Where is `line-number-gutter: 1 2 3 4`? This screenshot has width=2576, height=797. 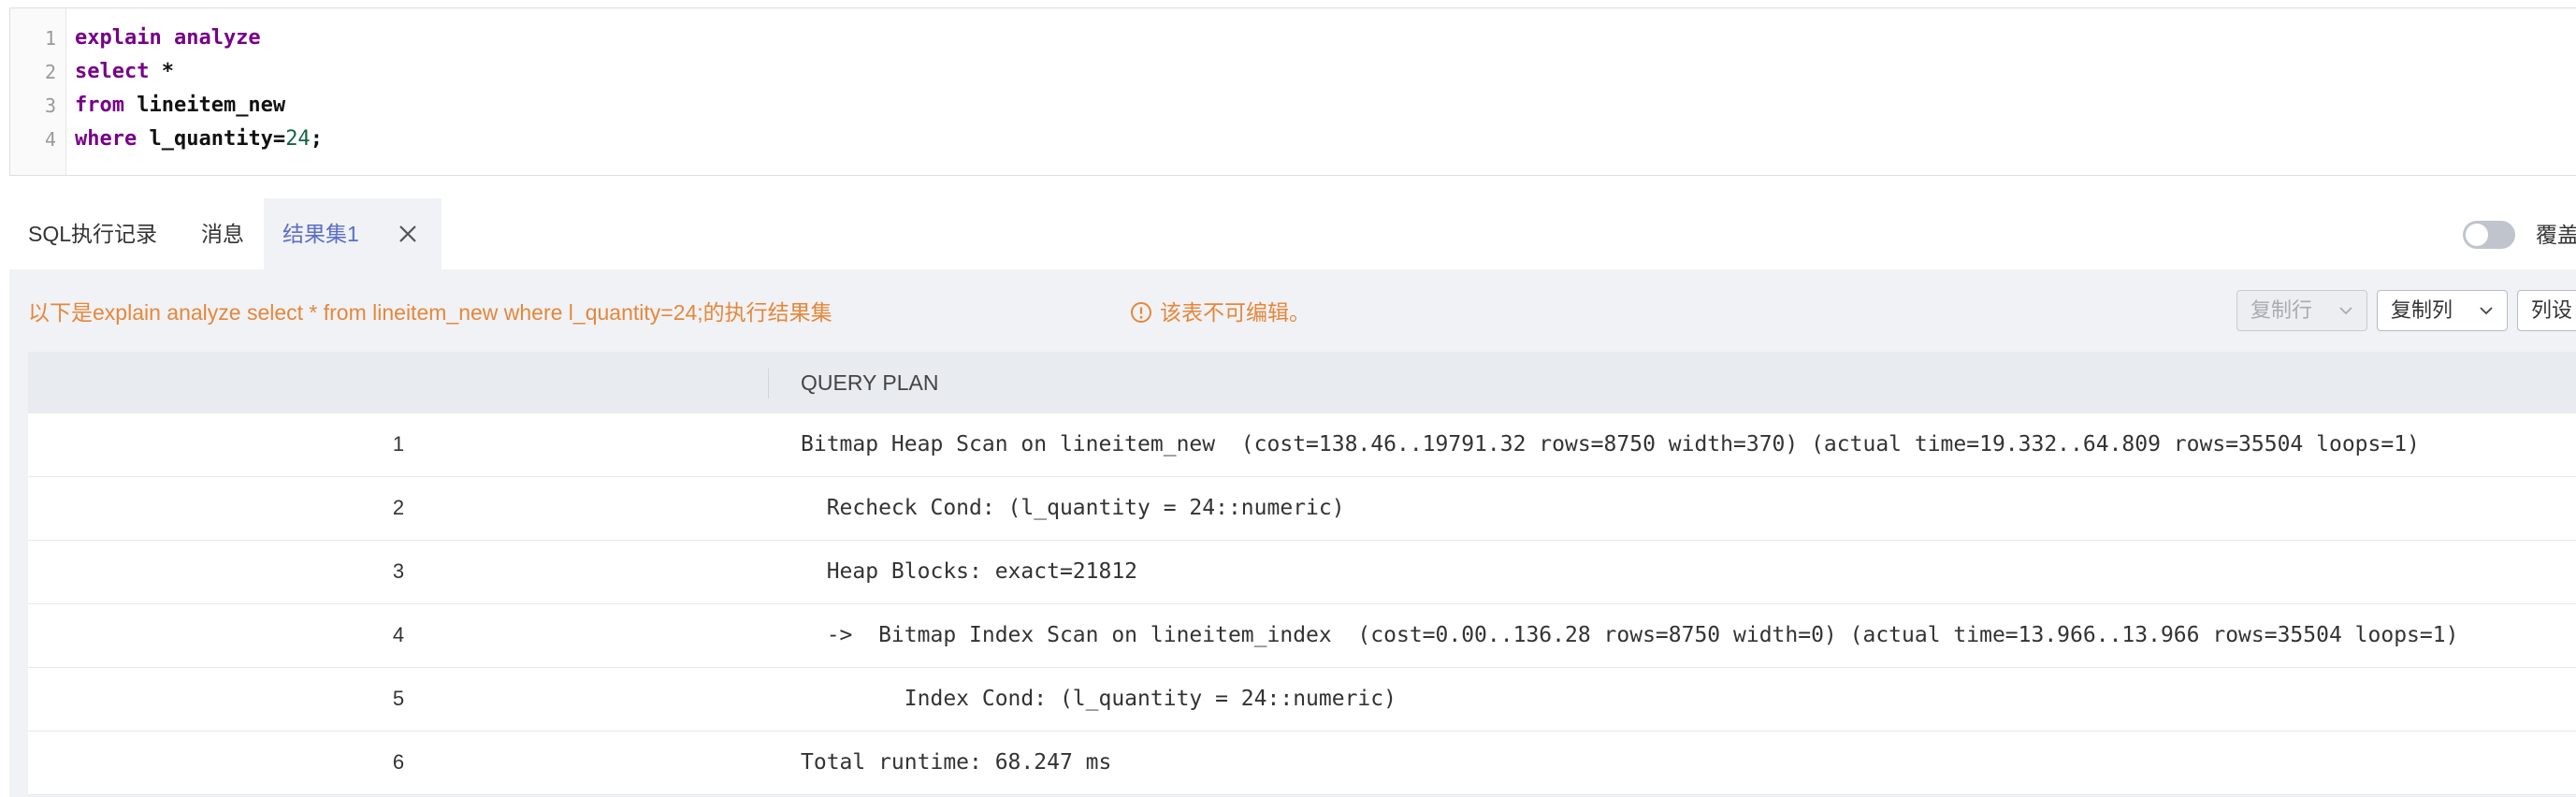
line-number-gutter: 1 2 3 4 is located at coordinates (38, 91).